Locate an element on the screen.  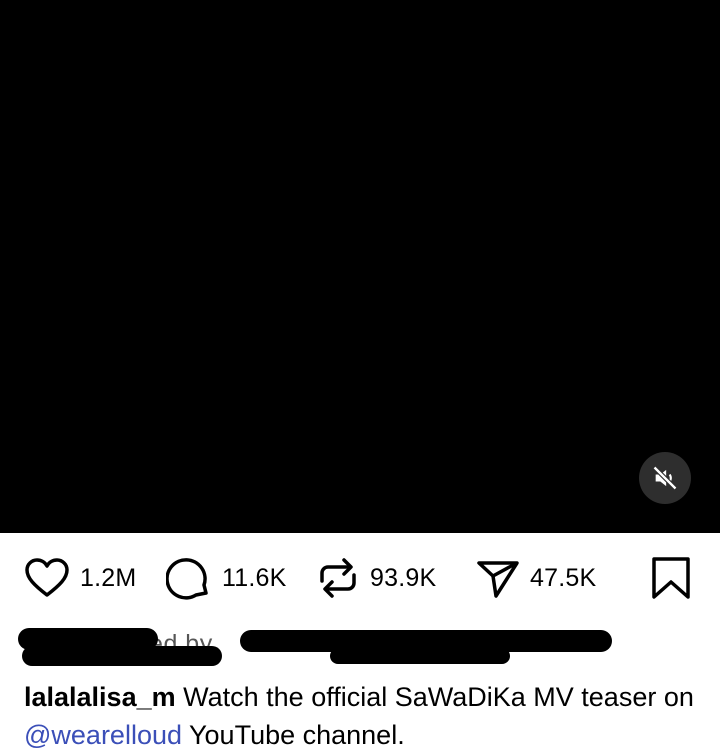
share-button: 47.5K is located at coordinates (536, 578).